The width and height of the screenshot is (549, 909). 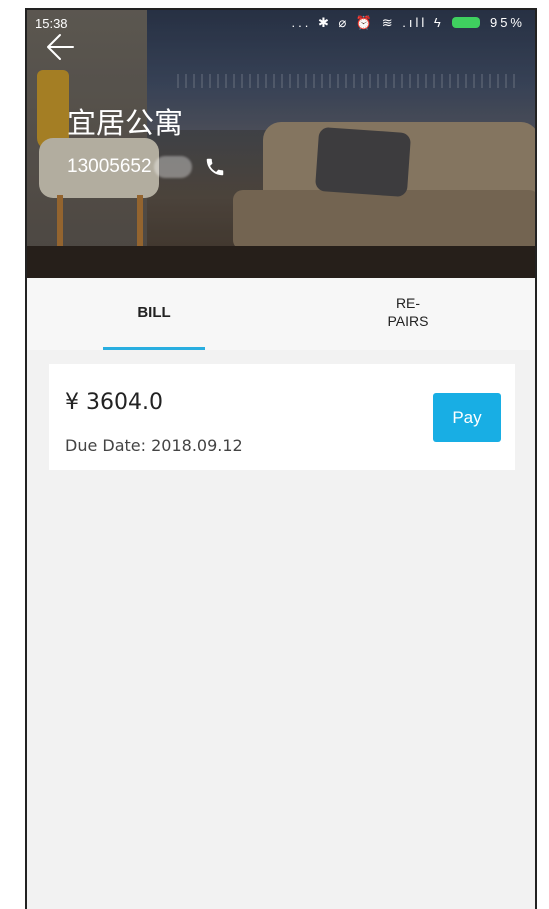 What do you see at coordinates (154, 445) in the screenshot?
I see `bill-due-date: Due Date: 2018.09.12` at bounding box center [154, 445].